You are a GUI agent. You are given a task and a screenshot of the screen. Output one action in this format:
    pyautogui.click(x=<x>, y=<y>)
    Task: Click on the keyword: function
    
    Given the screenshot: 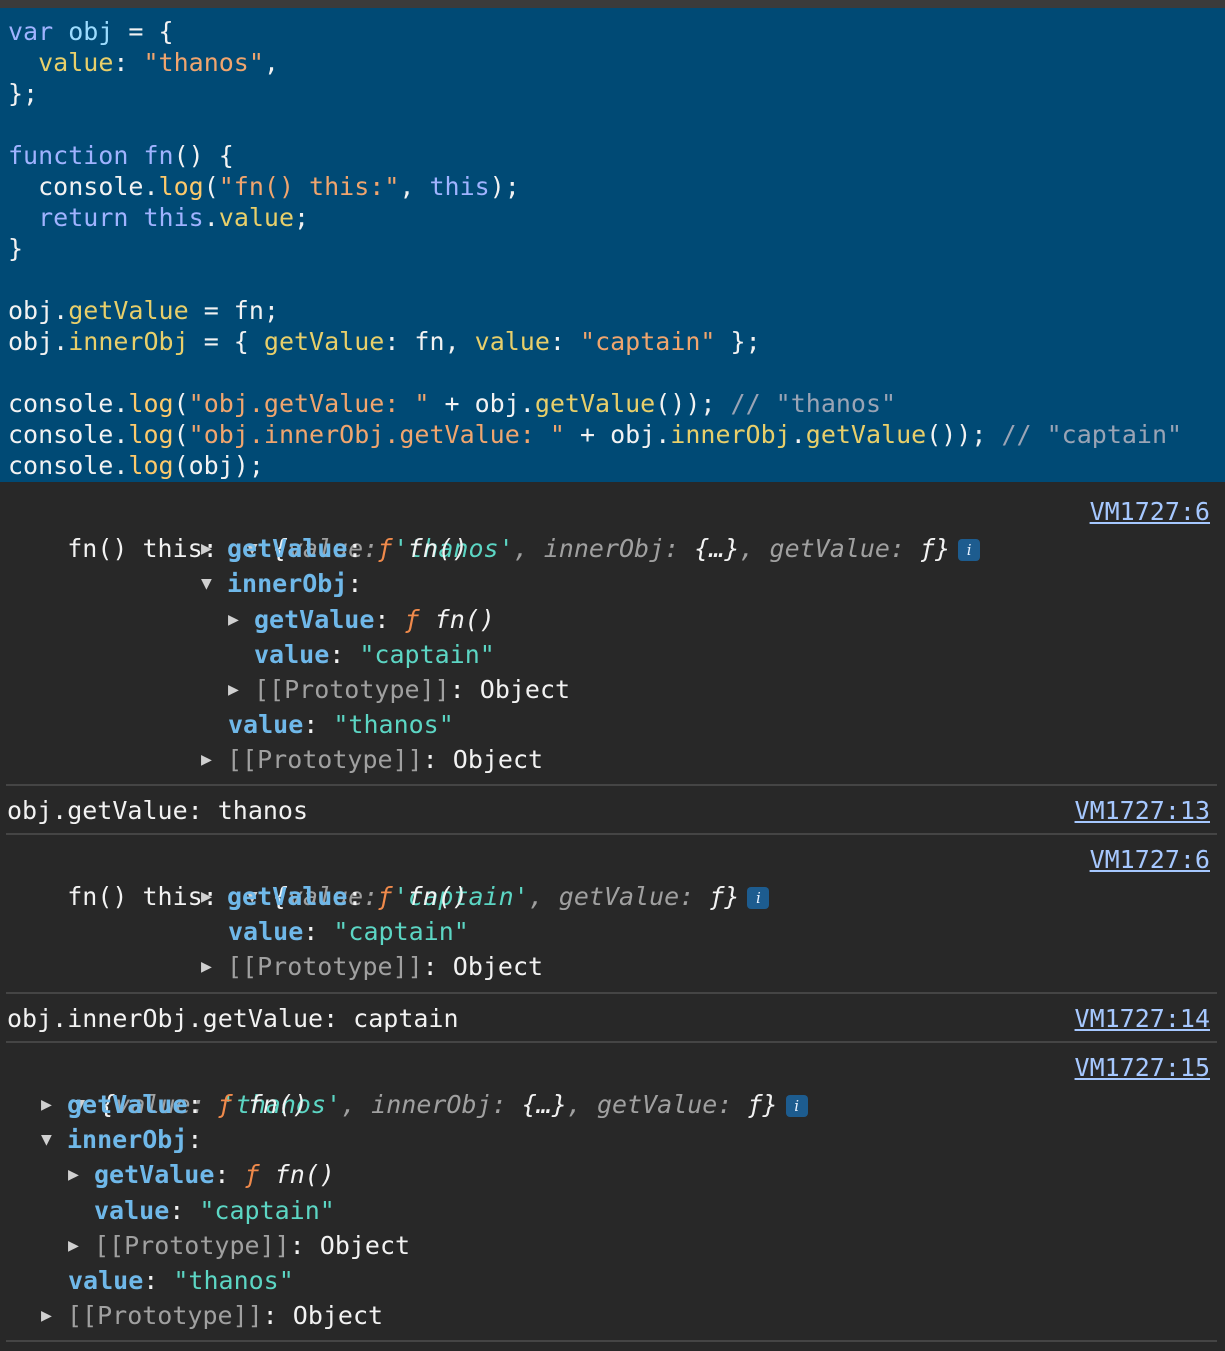 What is the action you would take?
    pyautogui.click(x=68, y=155)
    